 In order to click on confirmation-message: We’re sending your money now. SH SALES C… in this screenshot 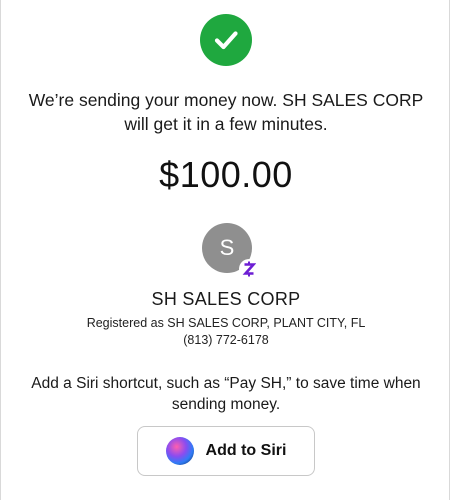, I will do `click(226, 112)`.